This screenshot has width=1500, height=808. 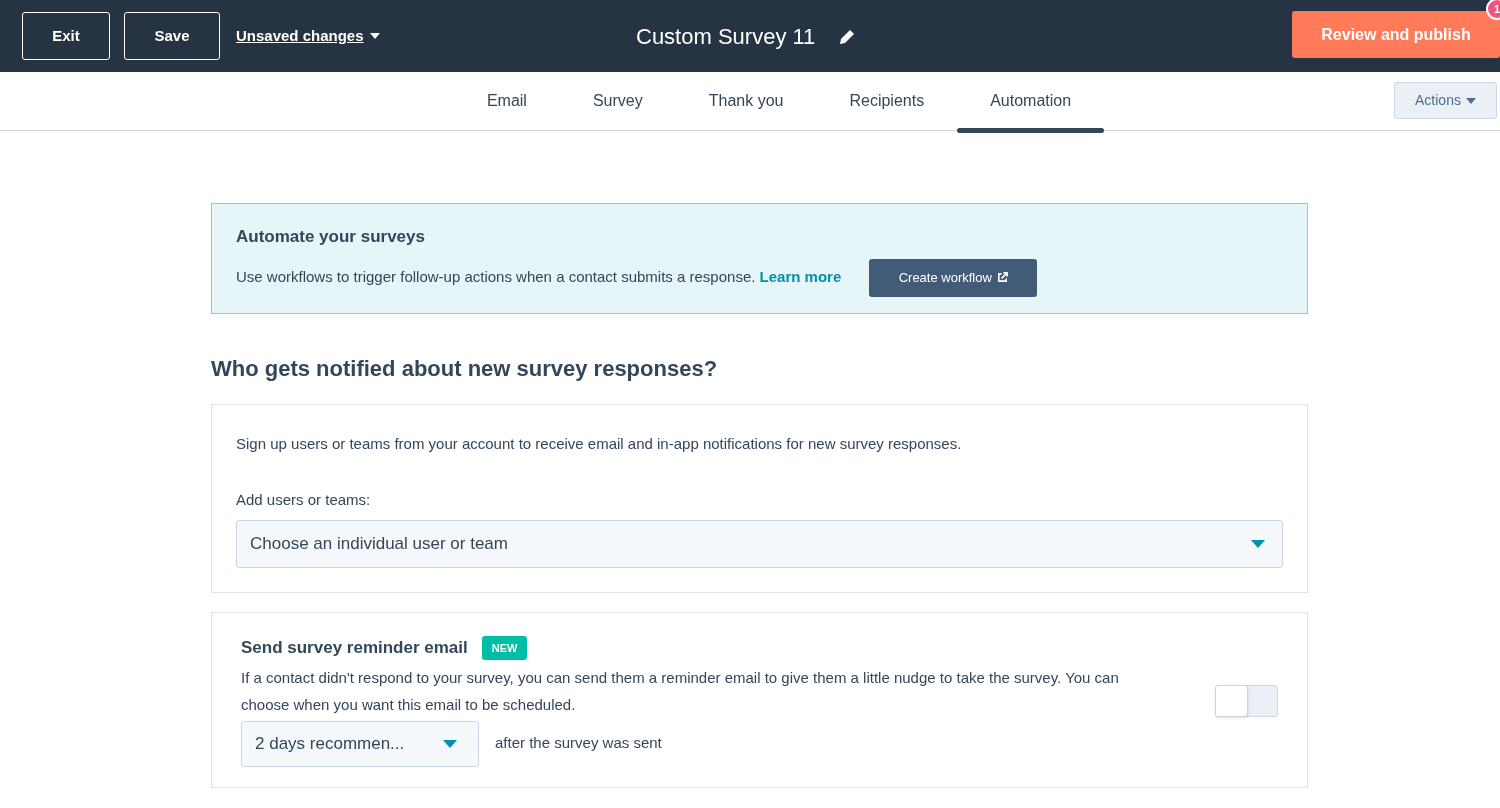 What do you see at coordinates (1002, 277) in the screenshot?
I see `external-link-icon` at bounding box center [1002, 277].